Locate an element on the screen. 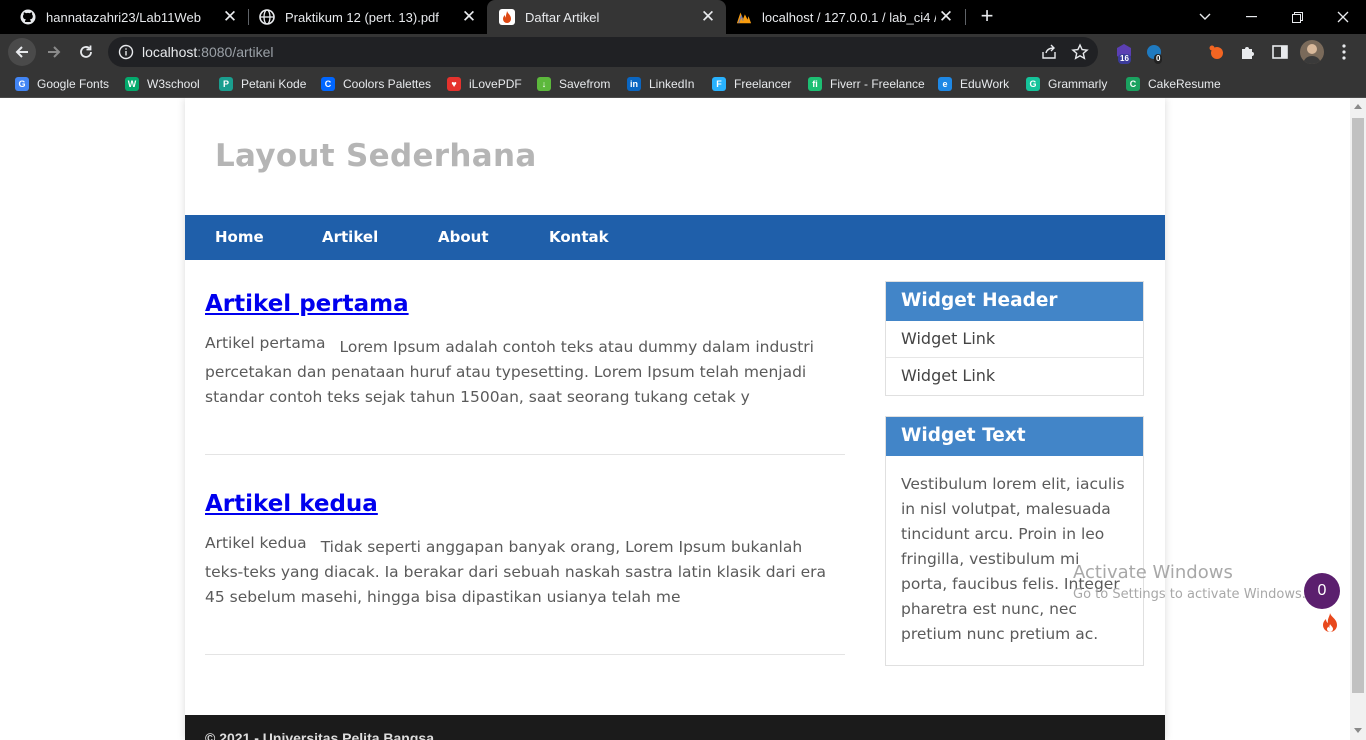  article-title-link: Artikel kedua is located at coordinates (525, 504).